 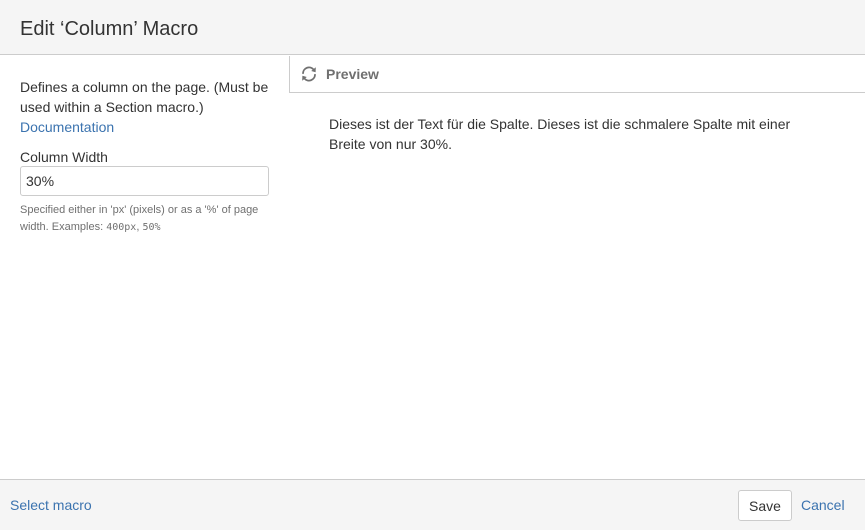 What do you see at coordinates (64, 157) in the screenshot?
I see `column-width-label: Column Width` at bounding box center [64, 157].